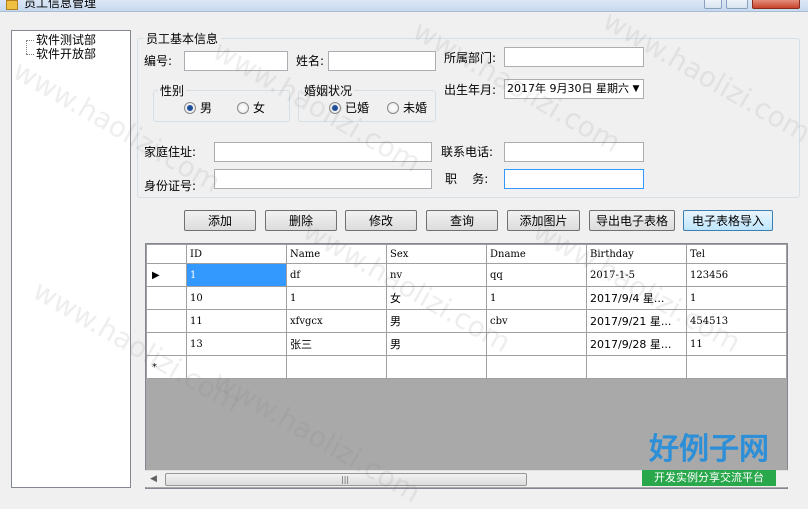 Image resolution: width=808 pixels, height=509 pixels. I want to click on birth-date-value: 2017年 9月30日 星期六, so click(568, 88).